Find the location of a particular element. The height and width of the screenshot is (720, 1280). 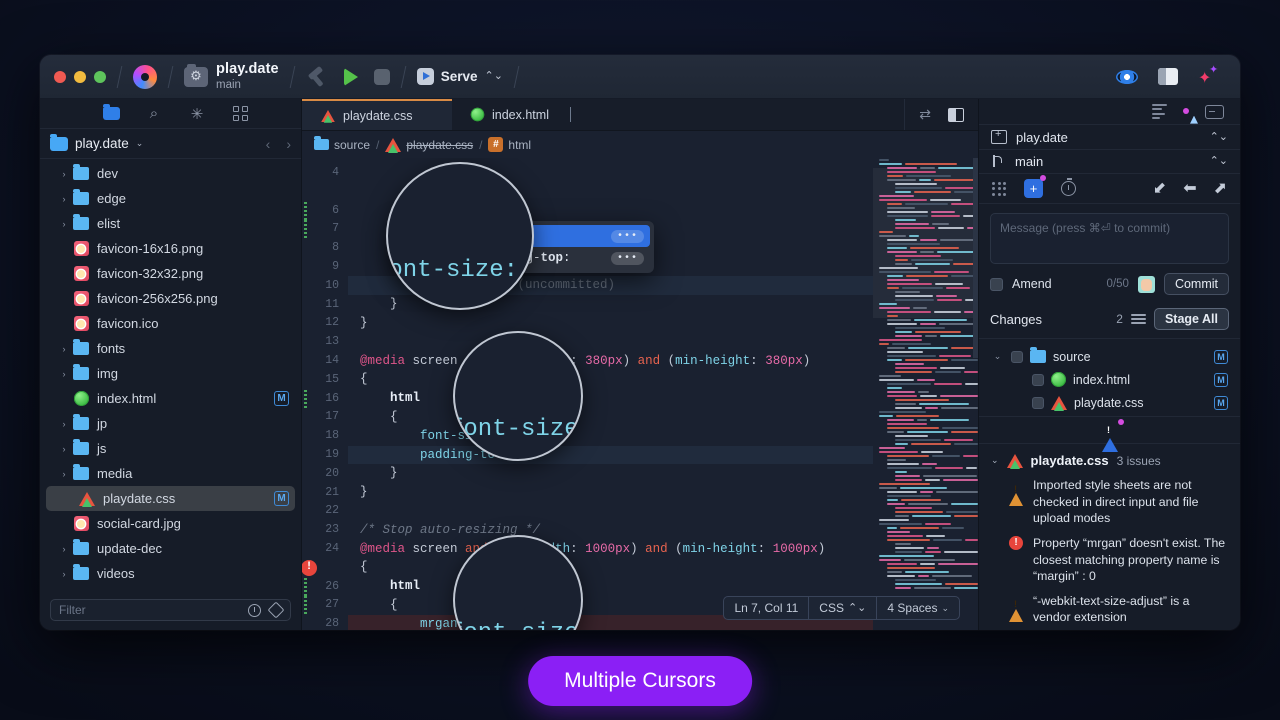

filter-settings-icon is located at coordinates (1138, 319).